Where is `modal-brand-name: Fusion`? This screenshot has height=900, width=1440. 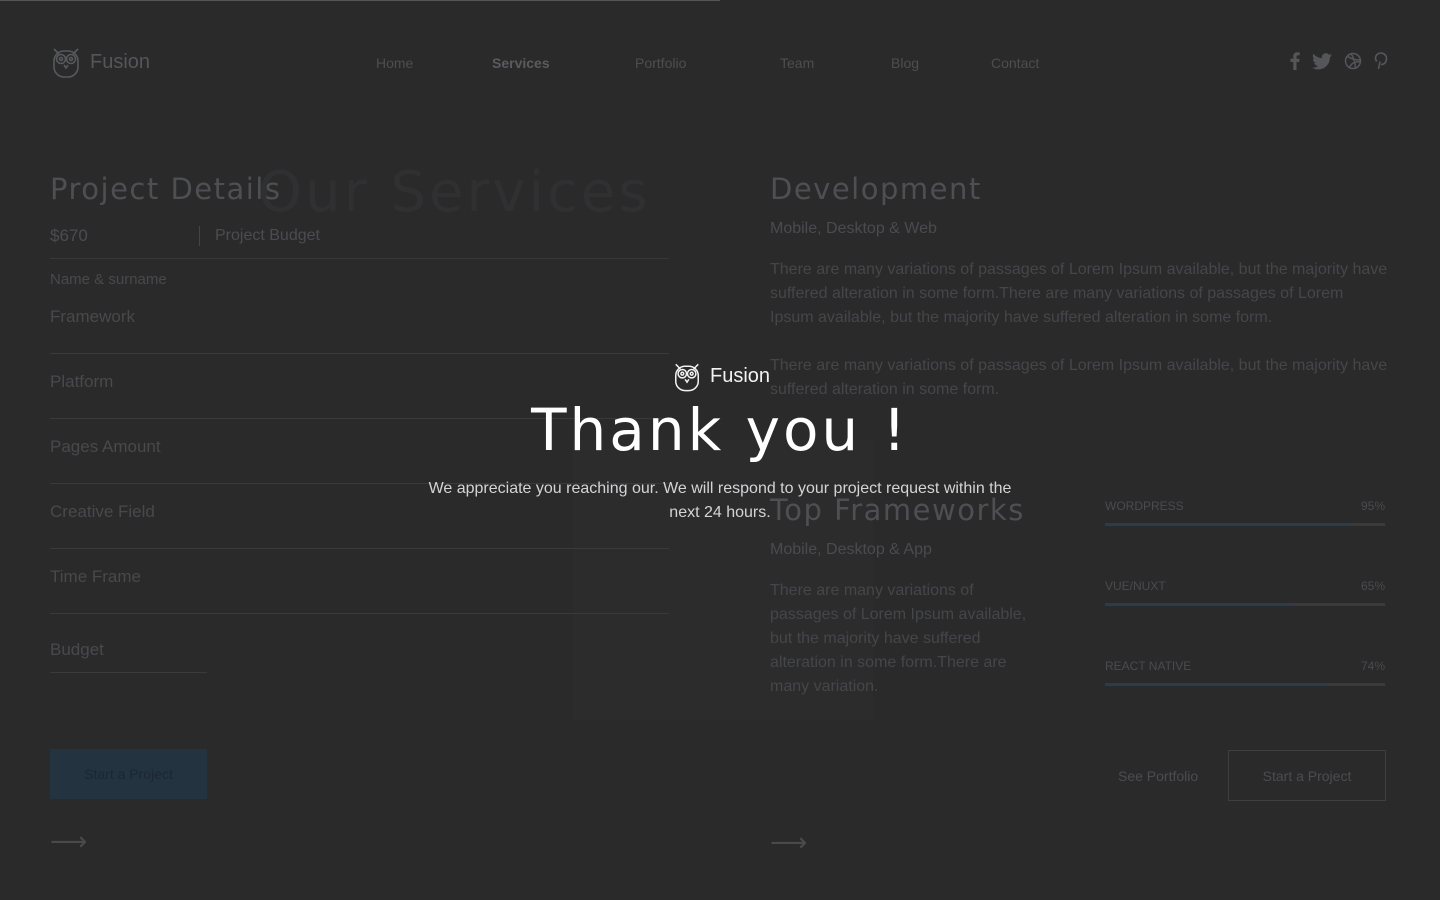 modal-brand-name: Fusion is located at coordinates (740, 376).